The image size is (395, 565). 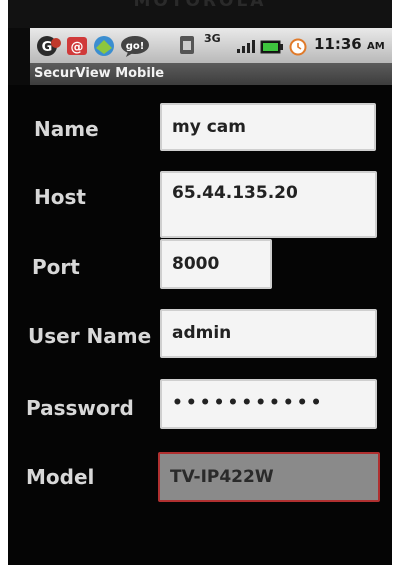 What do you see at coordinates (60, 197) in the screenshot?
I see `host-label: Host` at bounding box center [60, 197].